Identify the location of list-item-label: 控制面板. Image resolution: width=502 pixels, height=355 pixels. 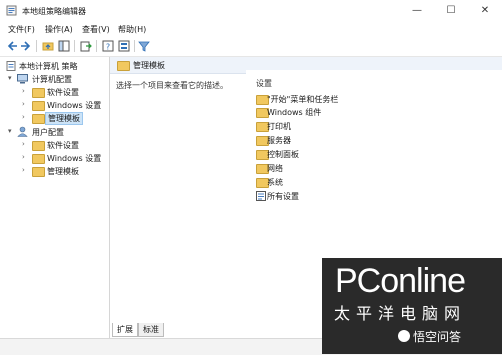
(283, 154).